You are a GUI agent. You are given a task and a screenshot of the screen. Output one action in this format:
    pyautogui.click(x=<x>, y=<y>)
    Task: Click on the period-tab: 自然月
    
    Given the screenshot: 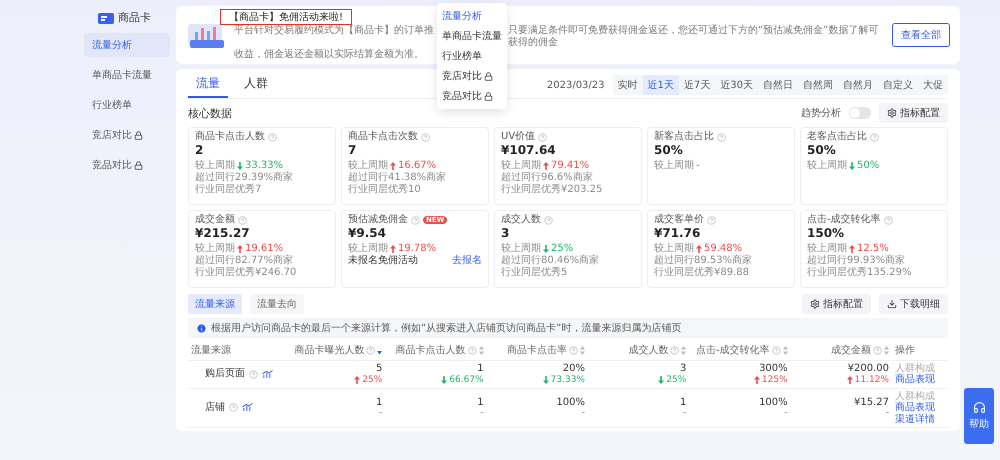 What is the action you would take?
    pyautogui.click(x=858, y=85)
    